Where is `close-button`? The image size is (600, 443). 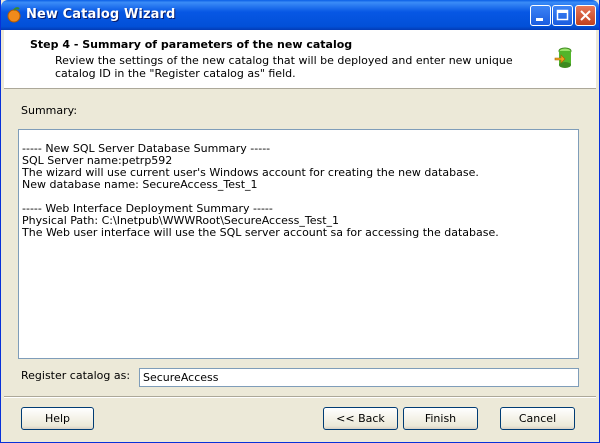 close-button is located at coordinates (585, 15).